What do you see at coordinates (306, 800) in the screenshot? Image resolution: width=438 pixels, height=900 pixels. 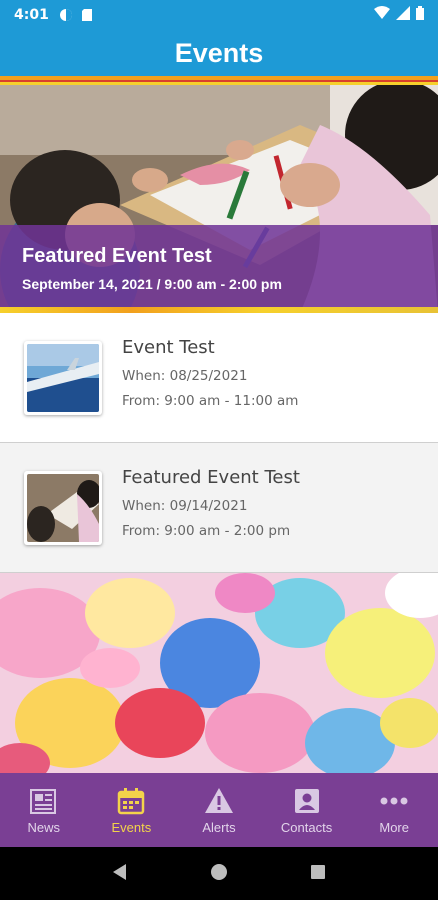 I see `contact-card-icon` at bounding box center [306, 800].